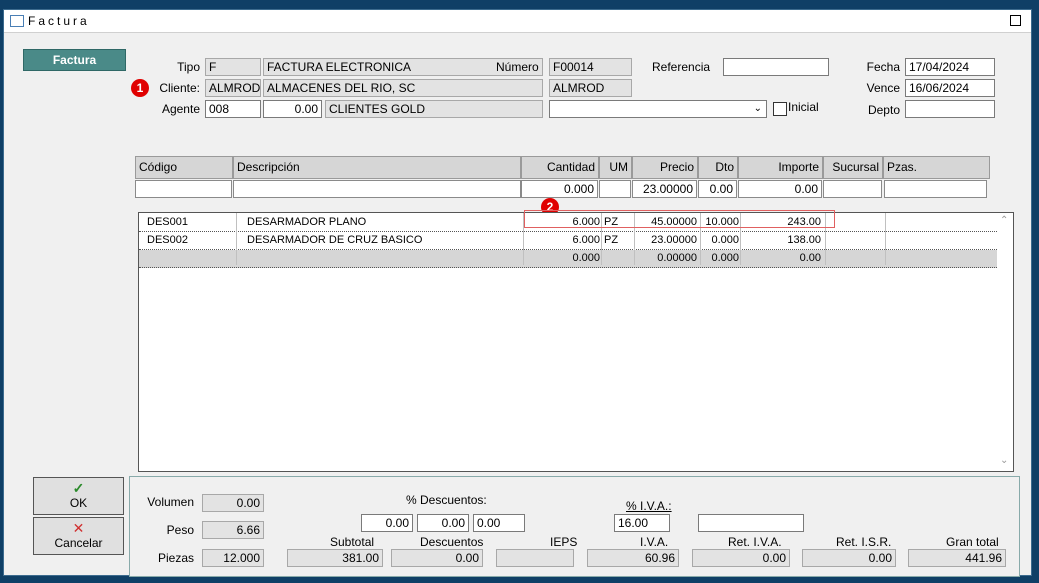  Describe the element at coordinates (780, 109) in the screenshot. I see `inicial-checkbox` at that location.